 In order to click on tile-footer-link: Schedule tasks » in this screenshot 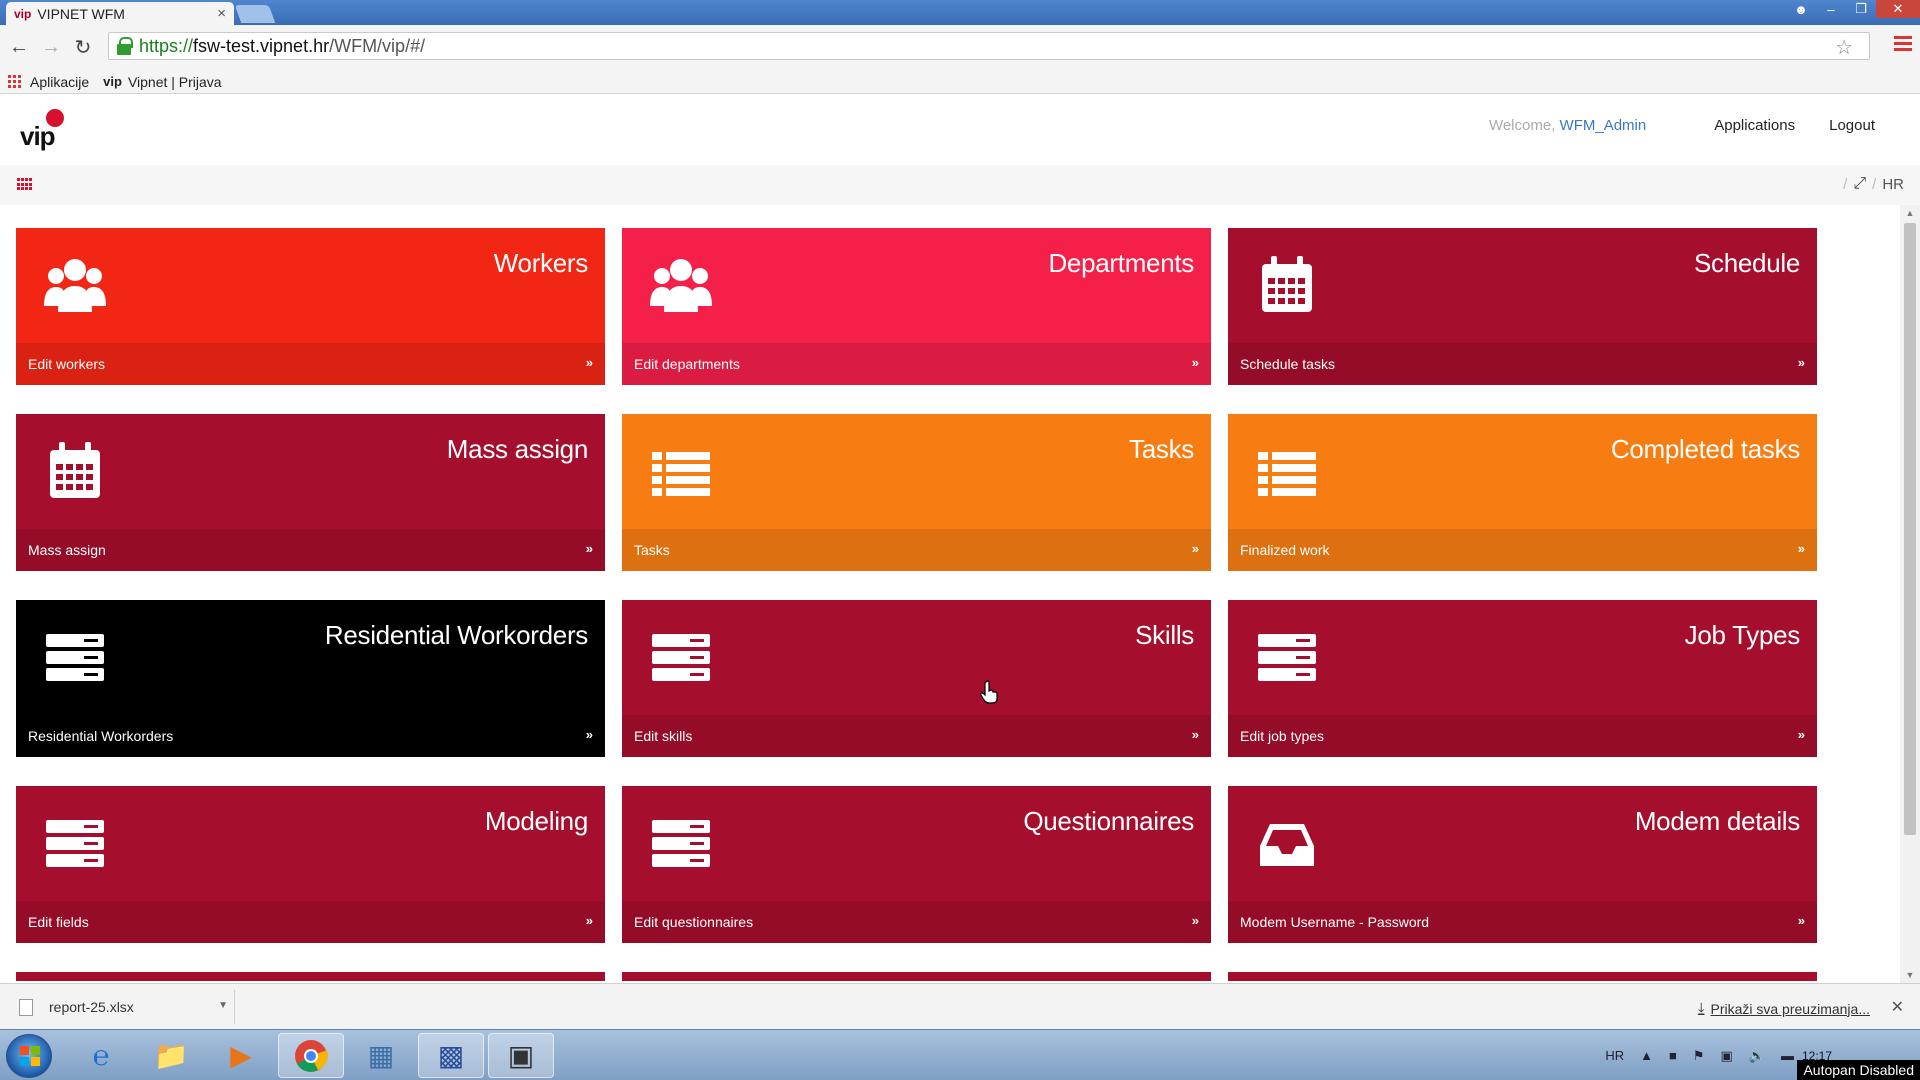, I will do `click(1522, 364)`.